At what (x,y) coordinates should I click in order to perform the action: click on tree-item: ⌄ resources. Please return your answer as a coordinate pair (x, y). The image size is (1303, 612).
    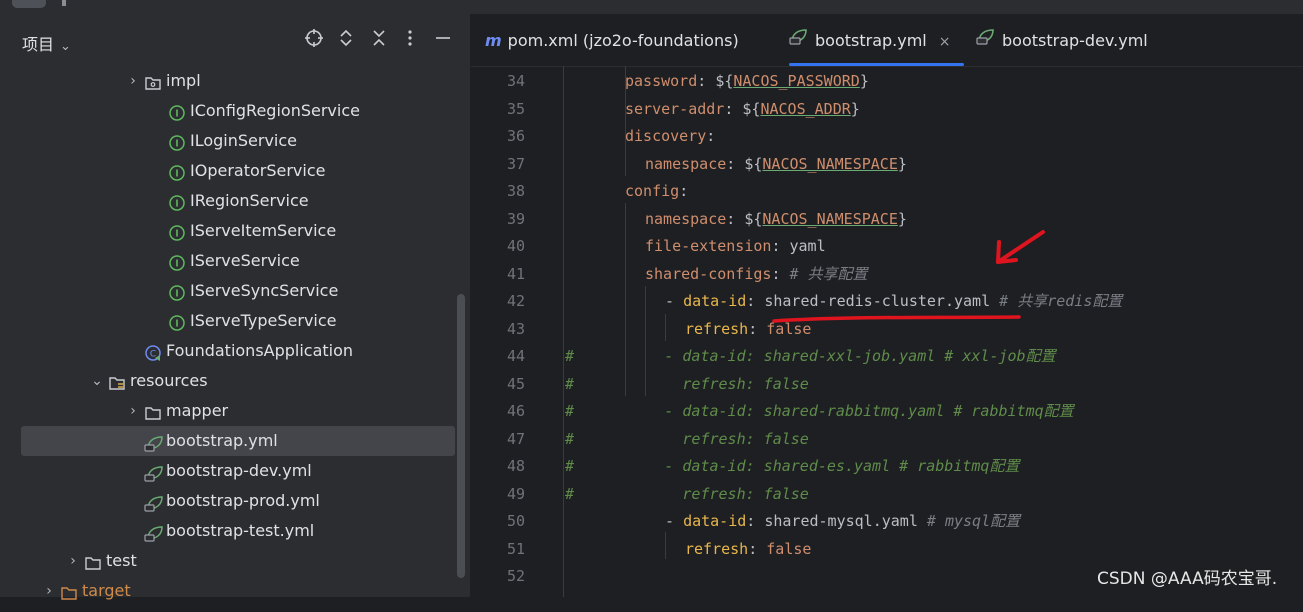
    Looking at the image, I should click on (235, 381).